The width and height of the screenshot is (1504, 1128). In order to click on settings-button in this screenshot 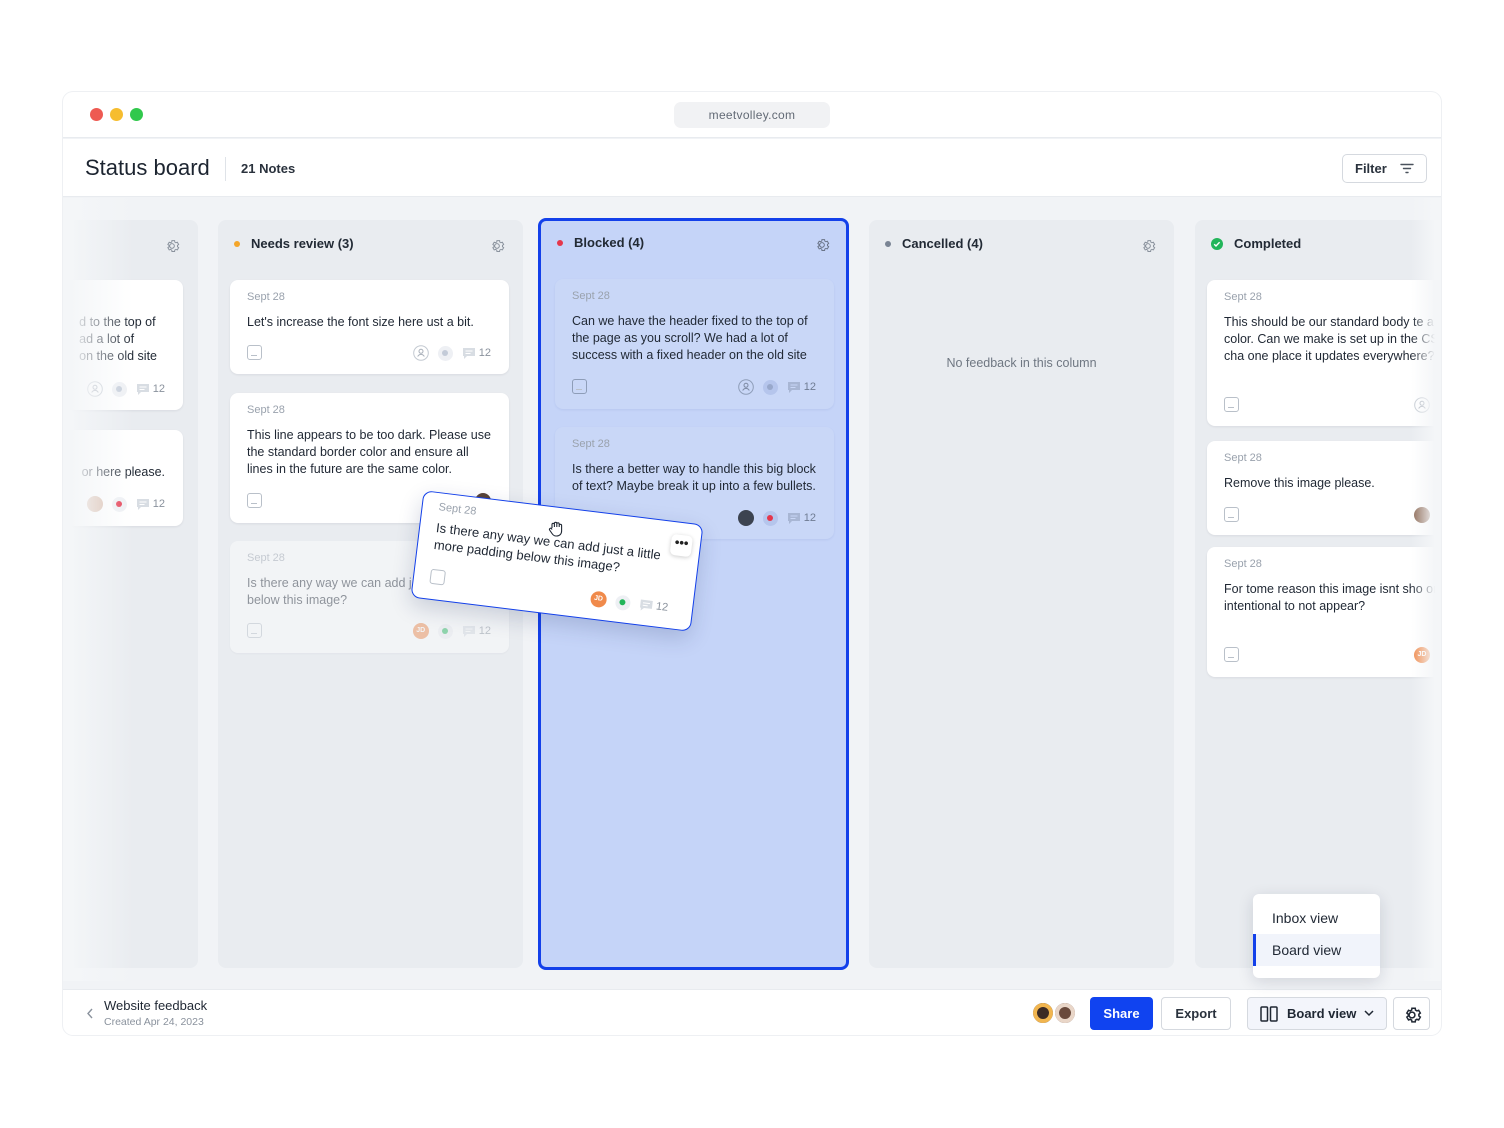, I will do `click(1411, 1013)`.